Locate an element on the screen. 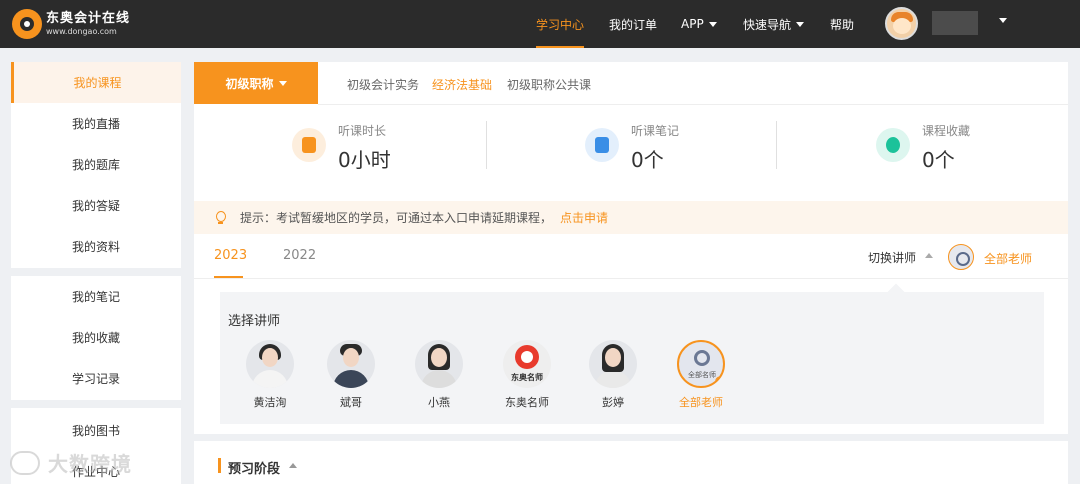  teacher-huang-jiexun: 黄洁洵 is located at coordinates (270, 375).